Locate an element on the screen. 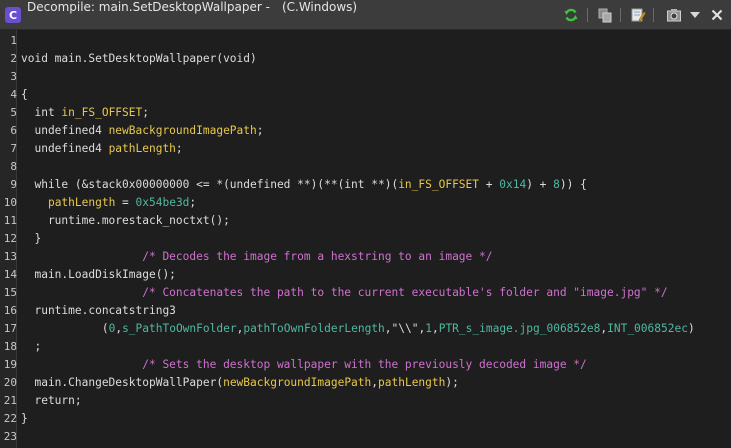 The height and width of the screenshot is (448, 731). snapshot-button is located at coordinates (674, 15).